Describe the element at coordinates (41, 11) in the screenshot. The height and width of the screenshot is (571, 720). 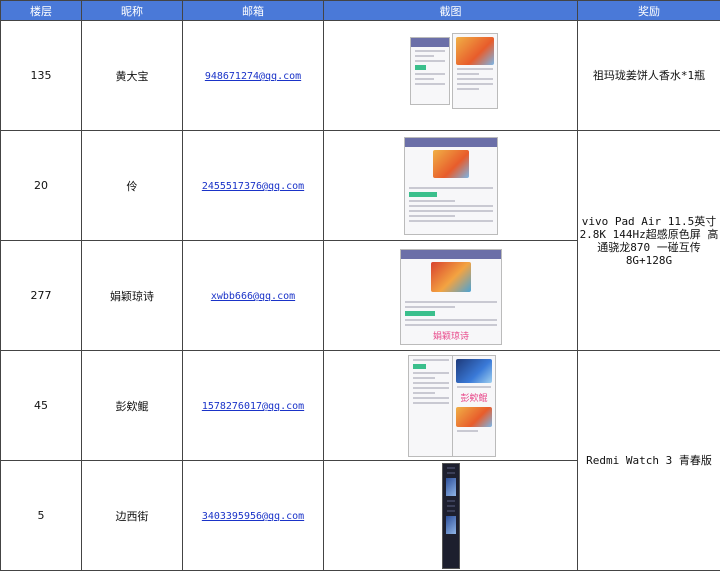
I see `header-floor: 楼层` at that location.